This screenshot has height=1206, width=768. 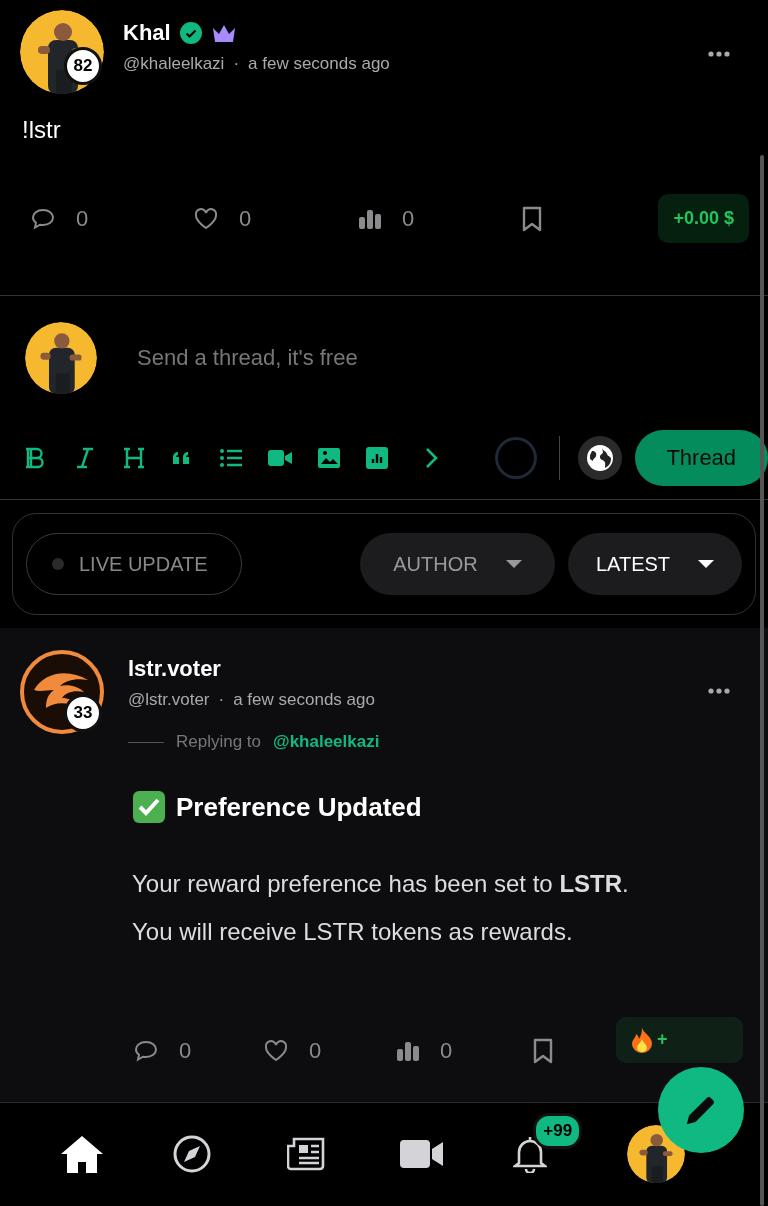 What do you see at coordinates (655, 564) in the screenshot?
I see `filter-dropdown: LATEST` at bounding box center [655, 564].